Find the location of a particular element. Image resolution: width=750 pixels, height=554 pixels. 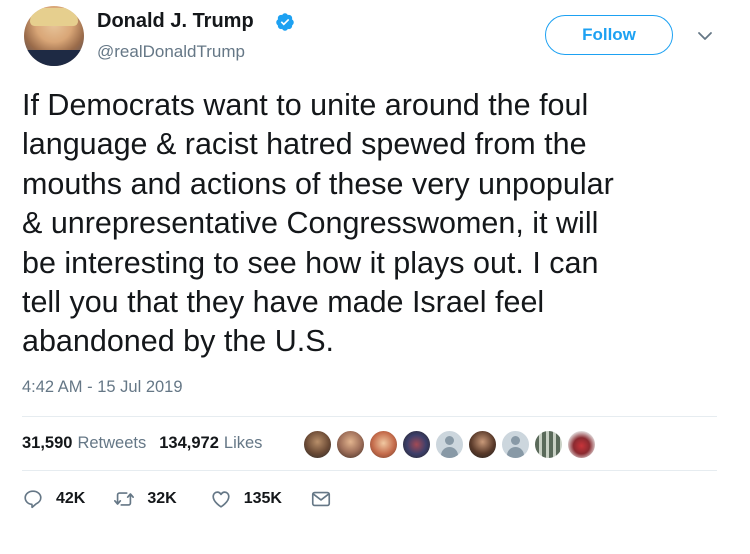

retweets-count: 31,590 is located at coordinates (47, 443).